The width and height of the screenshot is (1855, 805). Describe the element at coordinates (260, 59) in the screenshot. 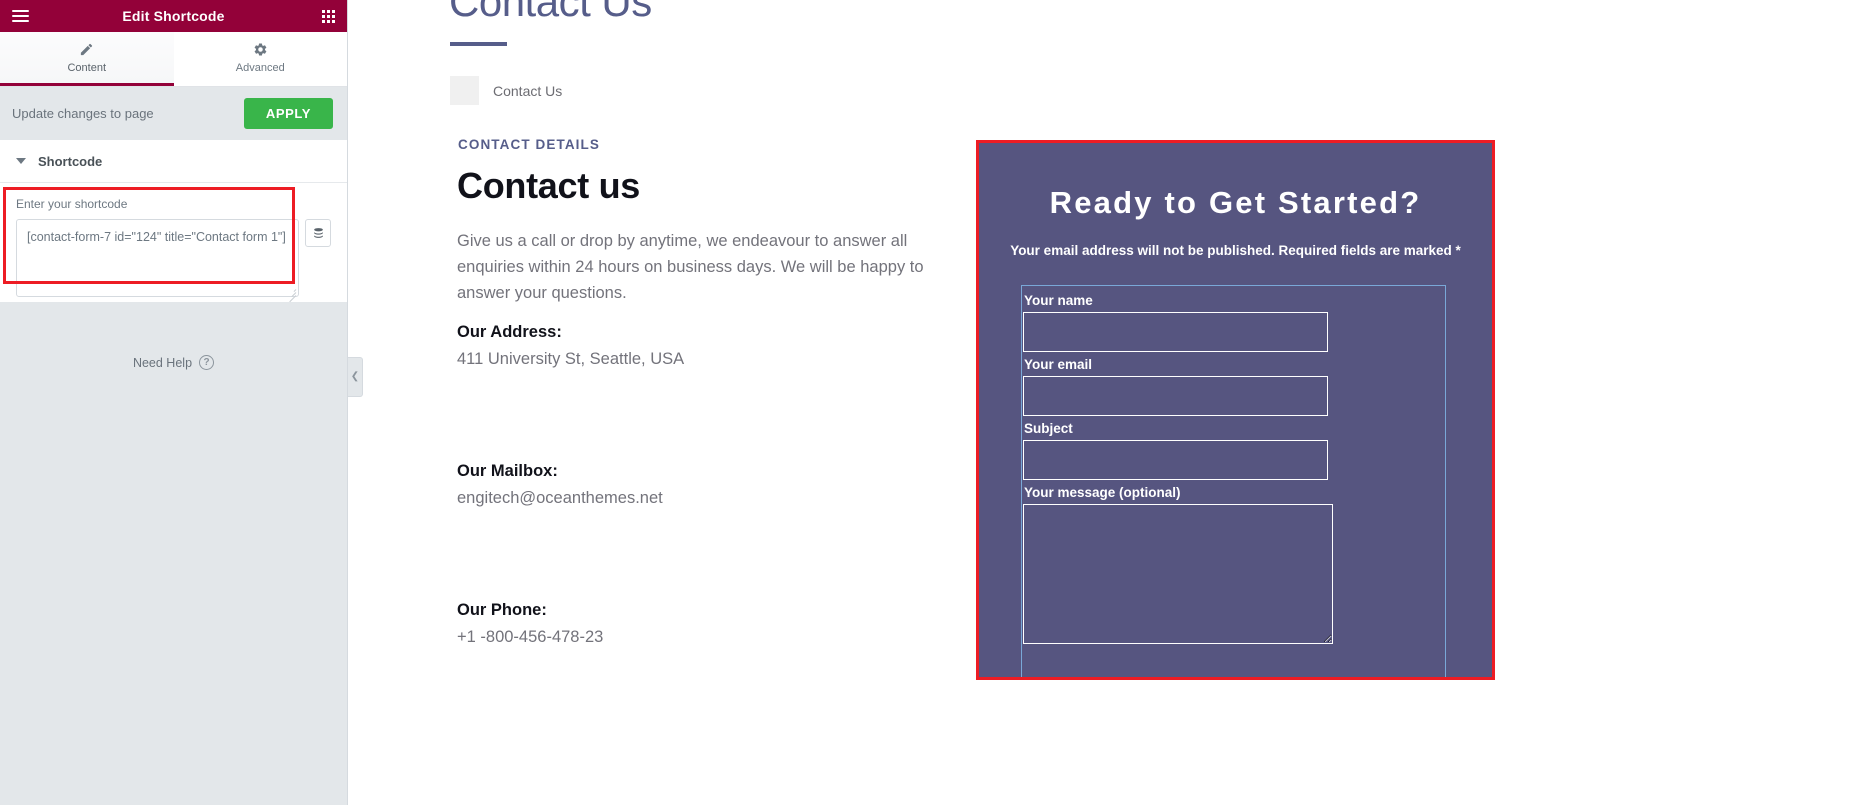

I see `tab-advanced: Advanced` at that location.